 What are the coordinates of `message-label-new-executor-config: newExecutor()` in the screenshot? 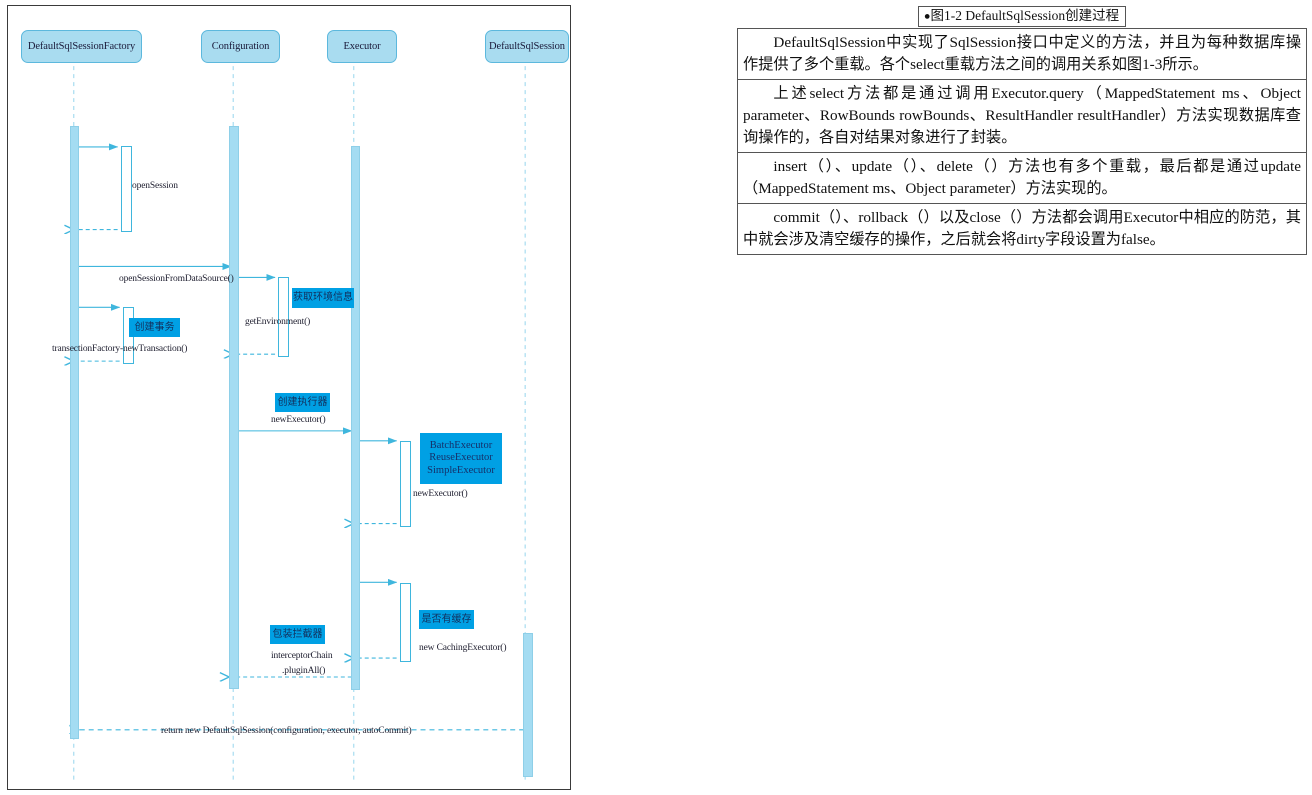 It's located at (298, 420).